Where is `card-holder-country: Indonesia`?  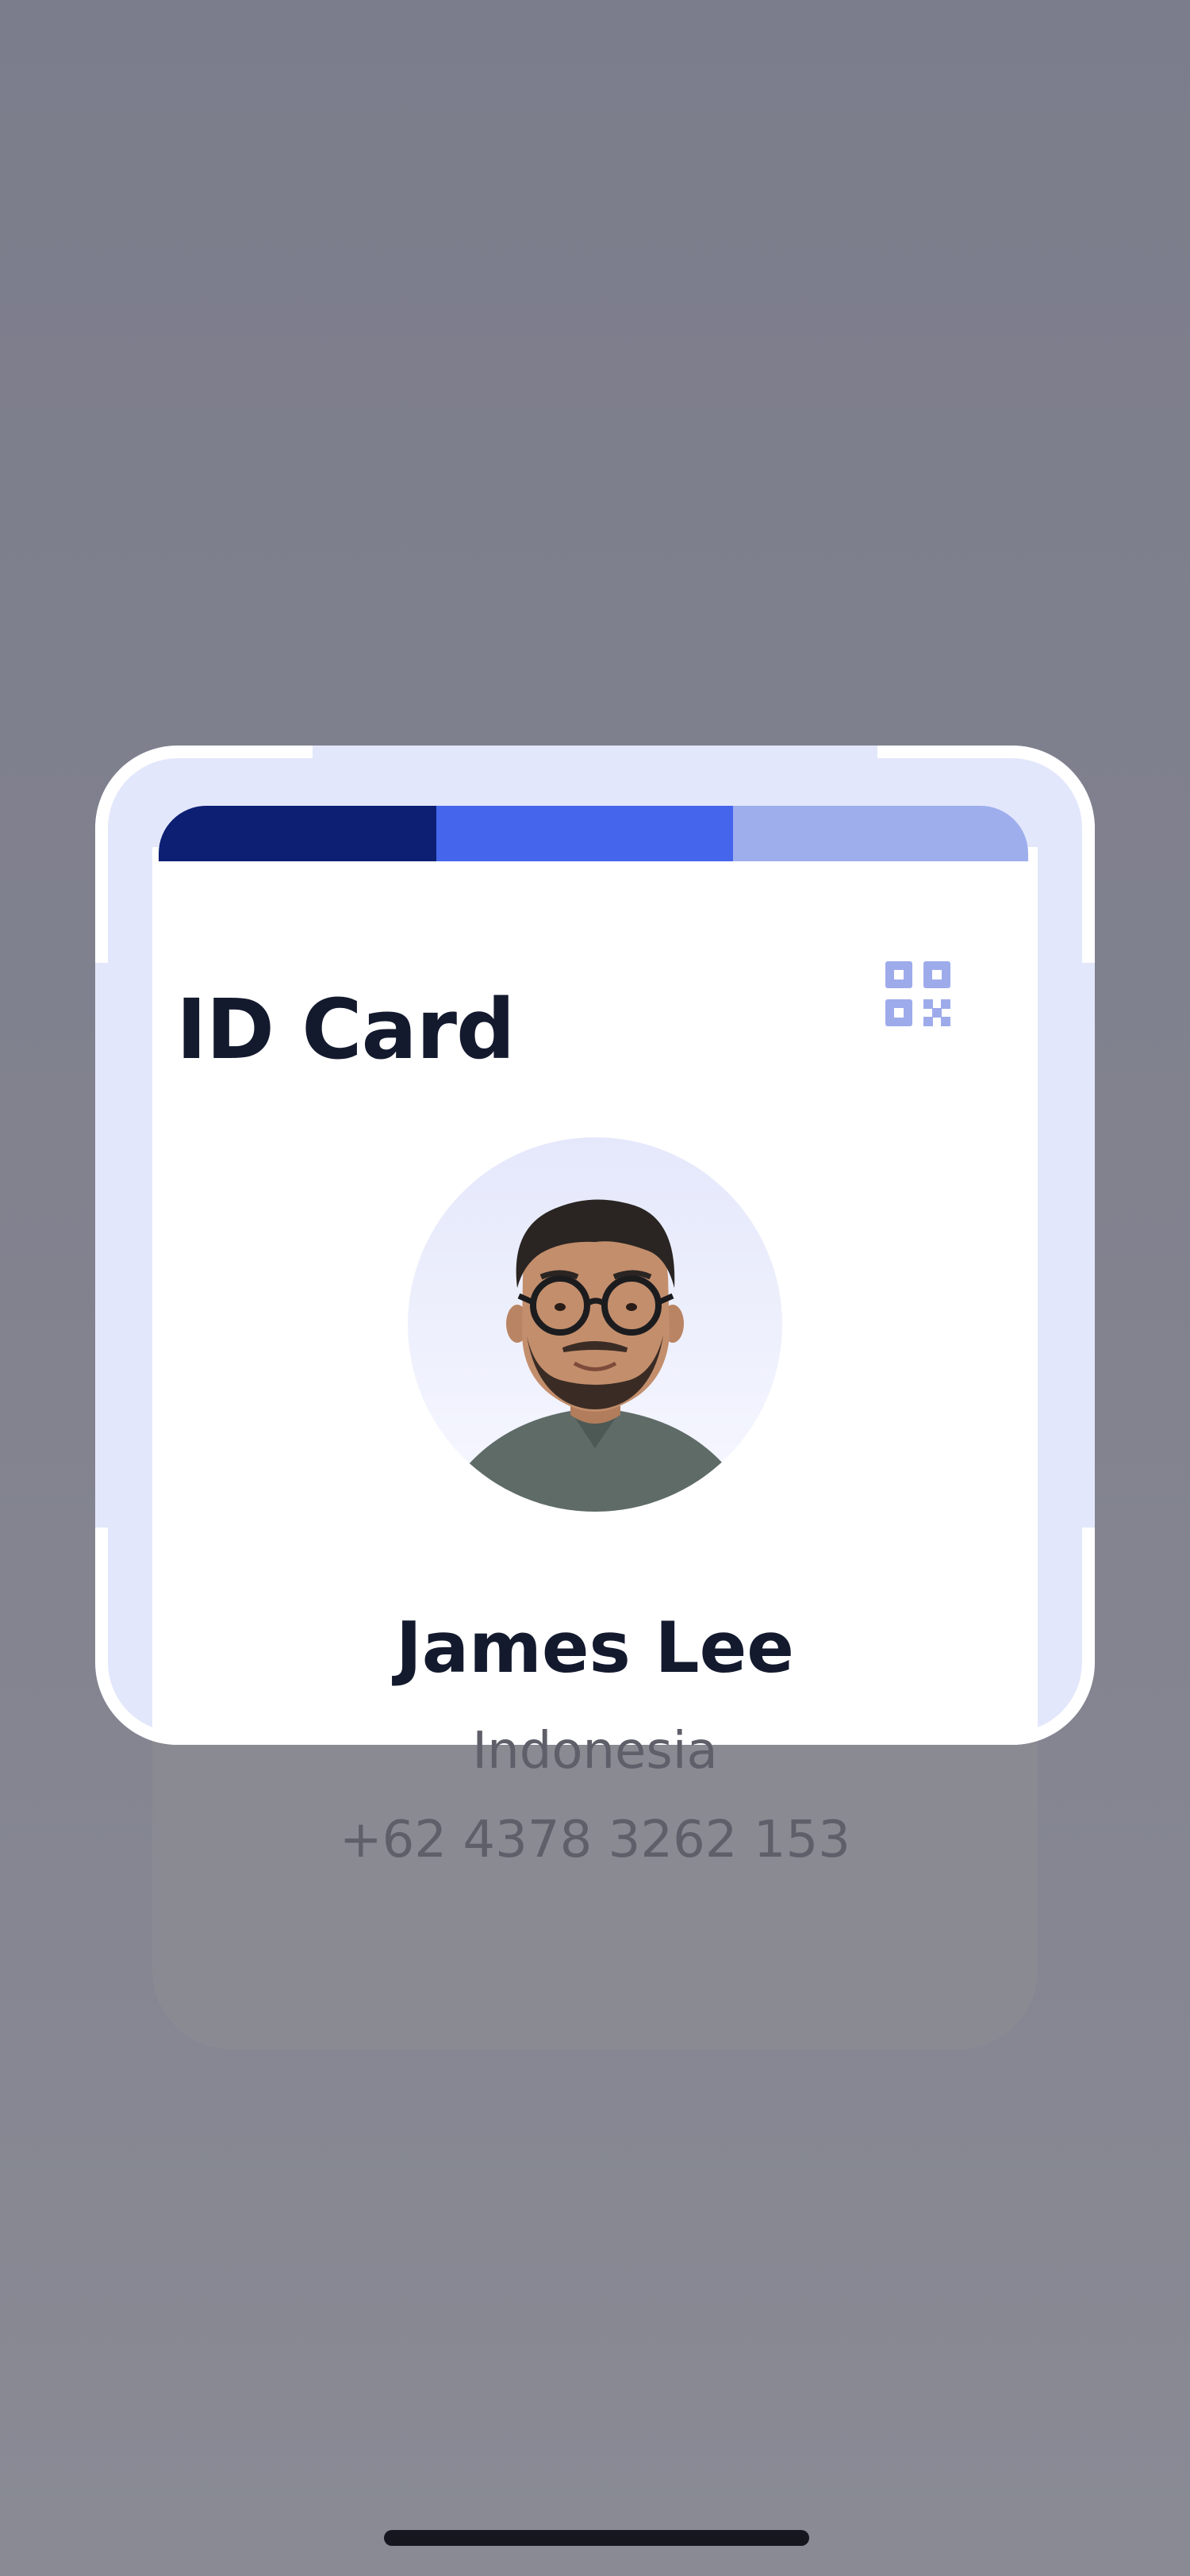
card-holder-country: Indonesia is located at coordinates (595, 1752).